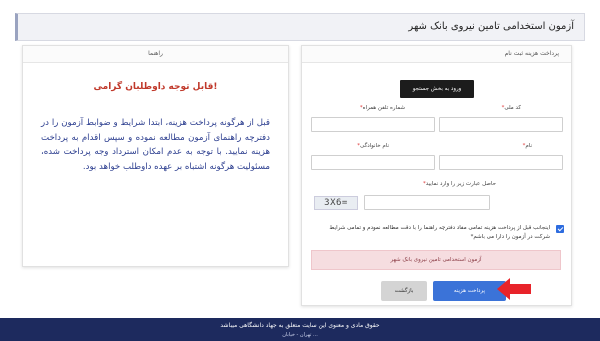 This screenshot has height=341, width=600. What do you see at coordinates (469, 291) in the screenshot?
I see `pay-button: پرداخت هزینه` at bounding box center [469, 291].